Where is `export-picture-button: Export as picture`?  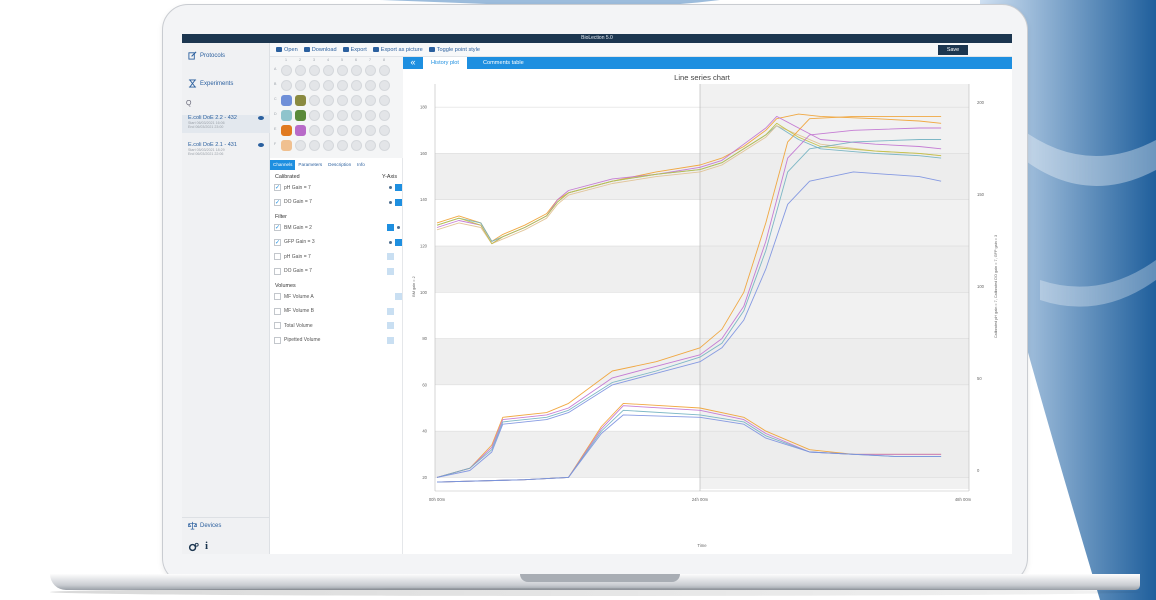
export-picture-button: Export as picture is located at coordinates (397, 50).